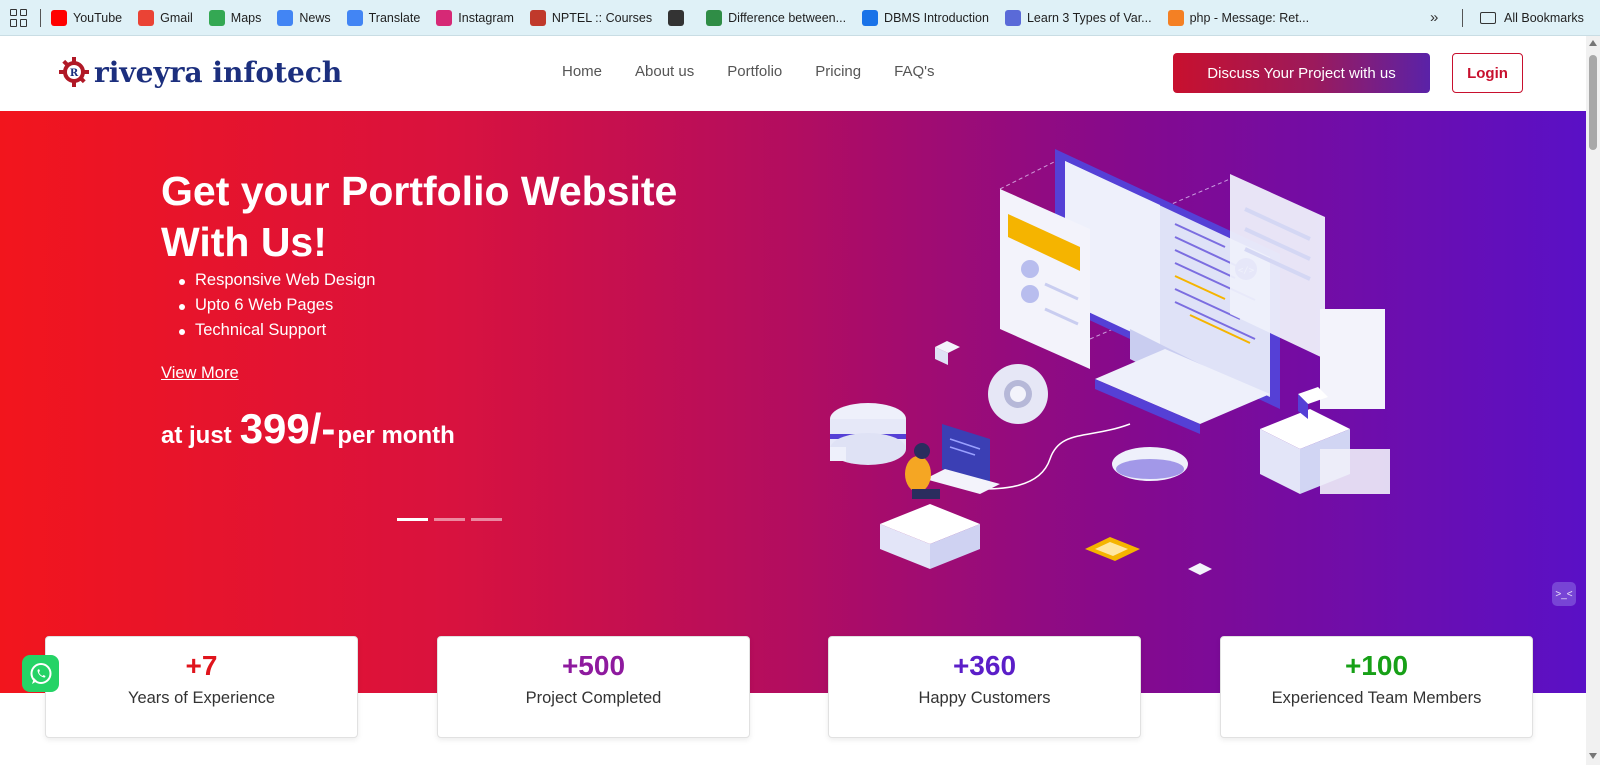 This screenshot has height=765, width=1600. I want to click on logo-gear-icon: R, so click(74, 72).